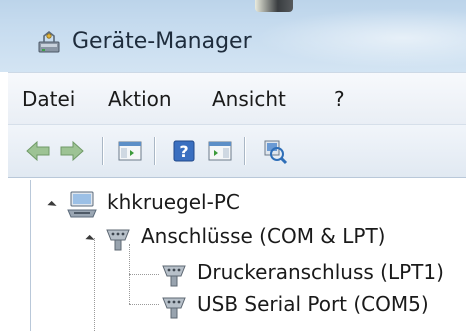 This screenshot has width=466, height=331. Describe the element at coordinates (72, 151) in the screenshot. I see `forward-arrow-icon` at that location.